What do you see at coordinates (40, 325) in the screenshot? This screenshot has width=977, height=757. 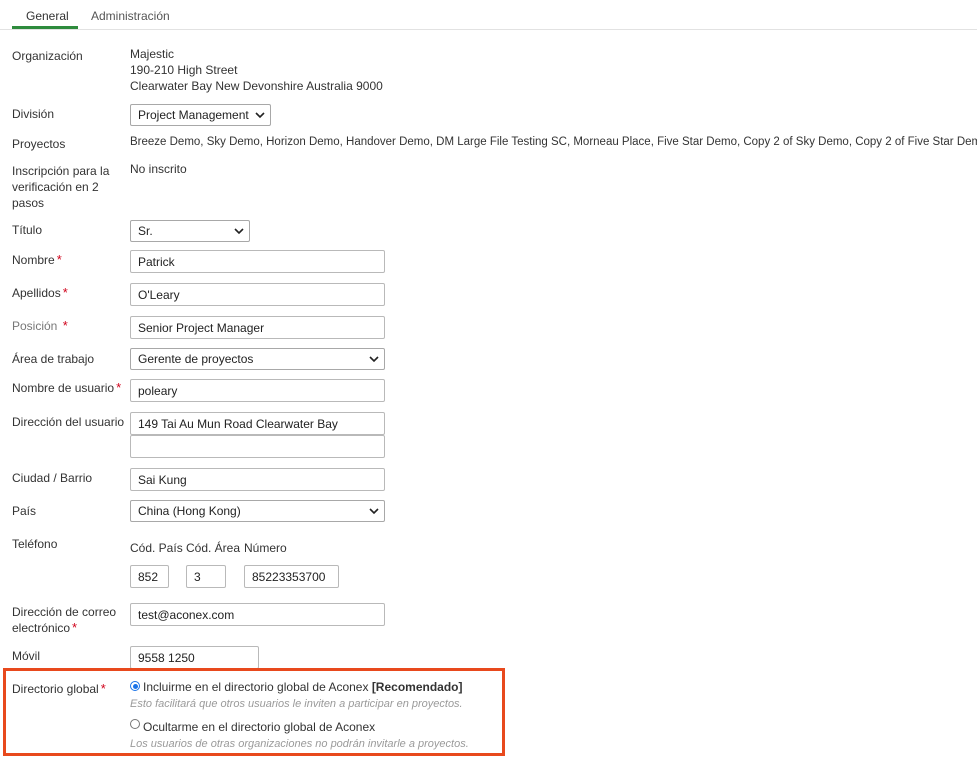 I see `position-label: Posición *` at bounding box center [40, 325].